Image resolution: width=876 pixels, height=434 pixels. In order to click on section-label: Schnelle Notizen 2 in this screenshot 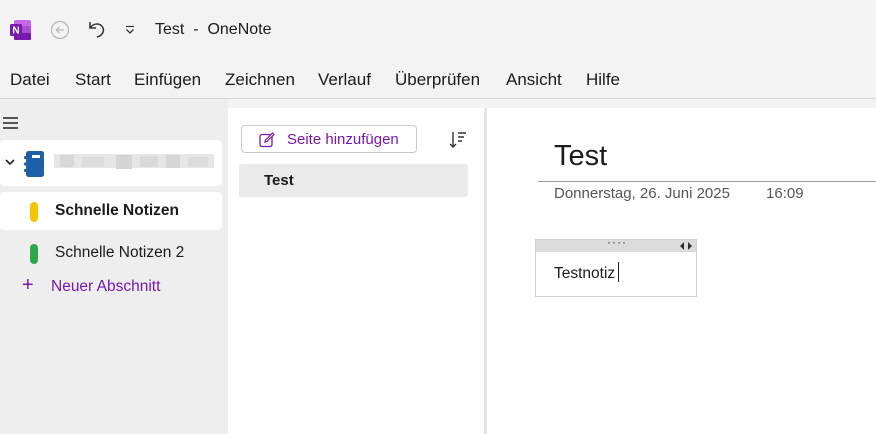, I will do `click(120, 252)`.